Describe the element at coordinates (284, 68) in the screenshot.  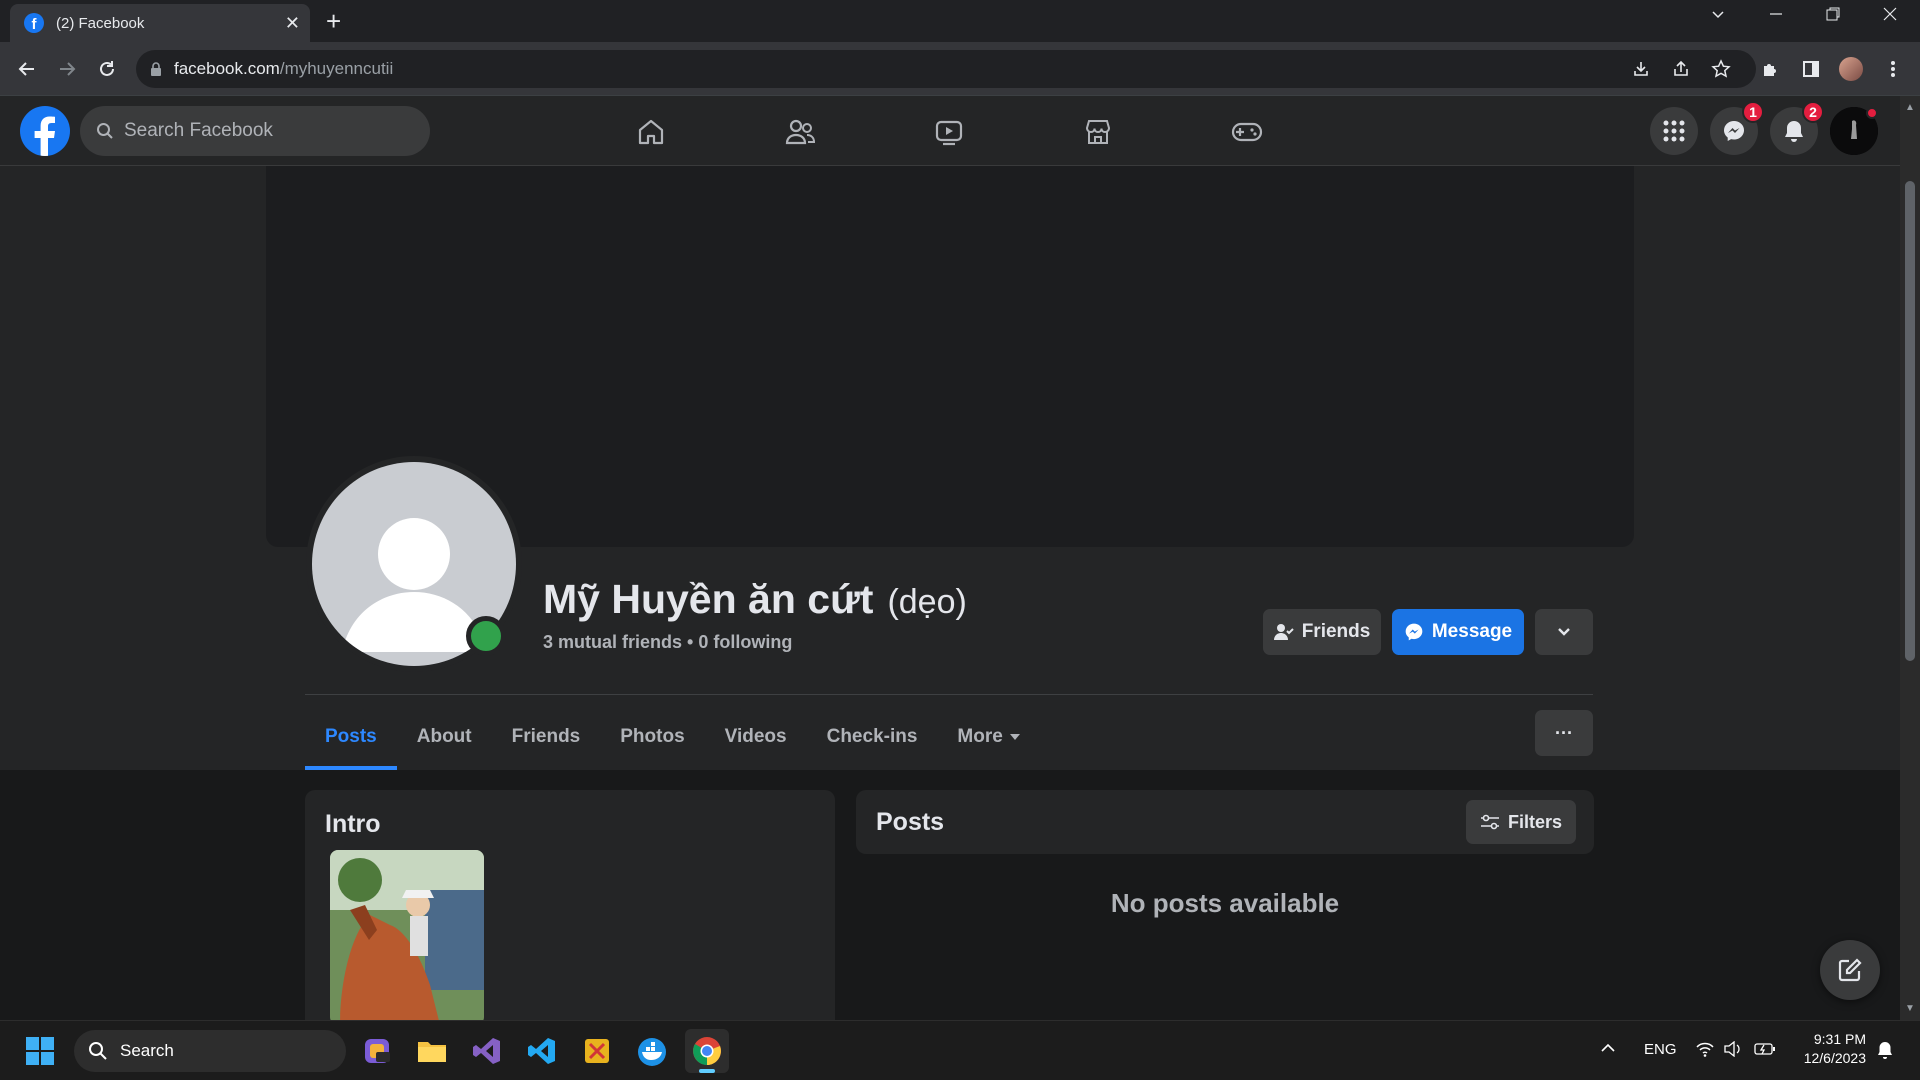
I see `url-text: facebook.com/myhuyenncutii` at that location.